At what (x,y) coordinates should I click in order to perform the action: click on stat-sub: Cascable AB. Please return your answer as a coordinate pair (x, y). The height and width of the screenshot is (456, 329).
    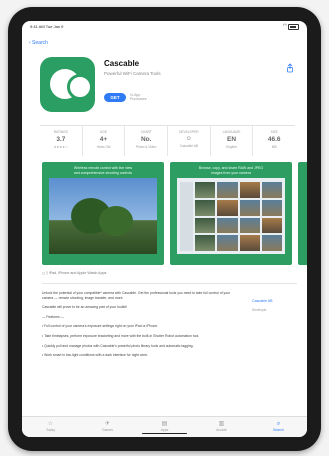
    Looking at the image, I should click on (188, 146).